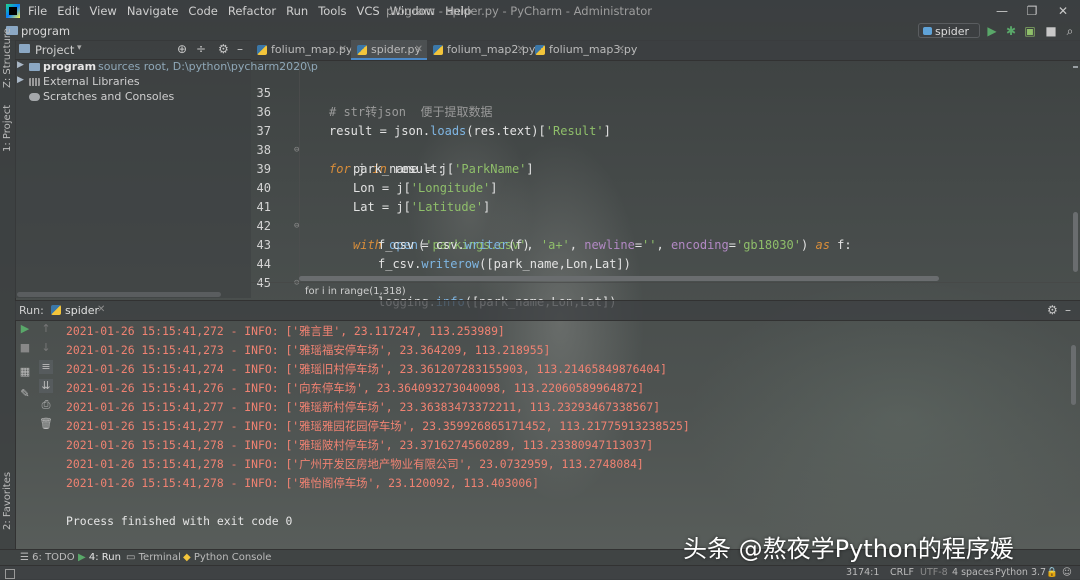 The height and width of the screenshot is (580, 1080). What do you see at coordinates (201, 49) in the screenshot?
I see `collapse-icon: ÷` at bounding box center [201, 49].